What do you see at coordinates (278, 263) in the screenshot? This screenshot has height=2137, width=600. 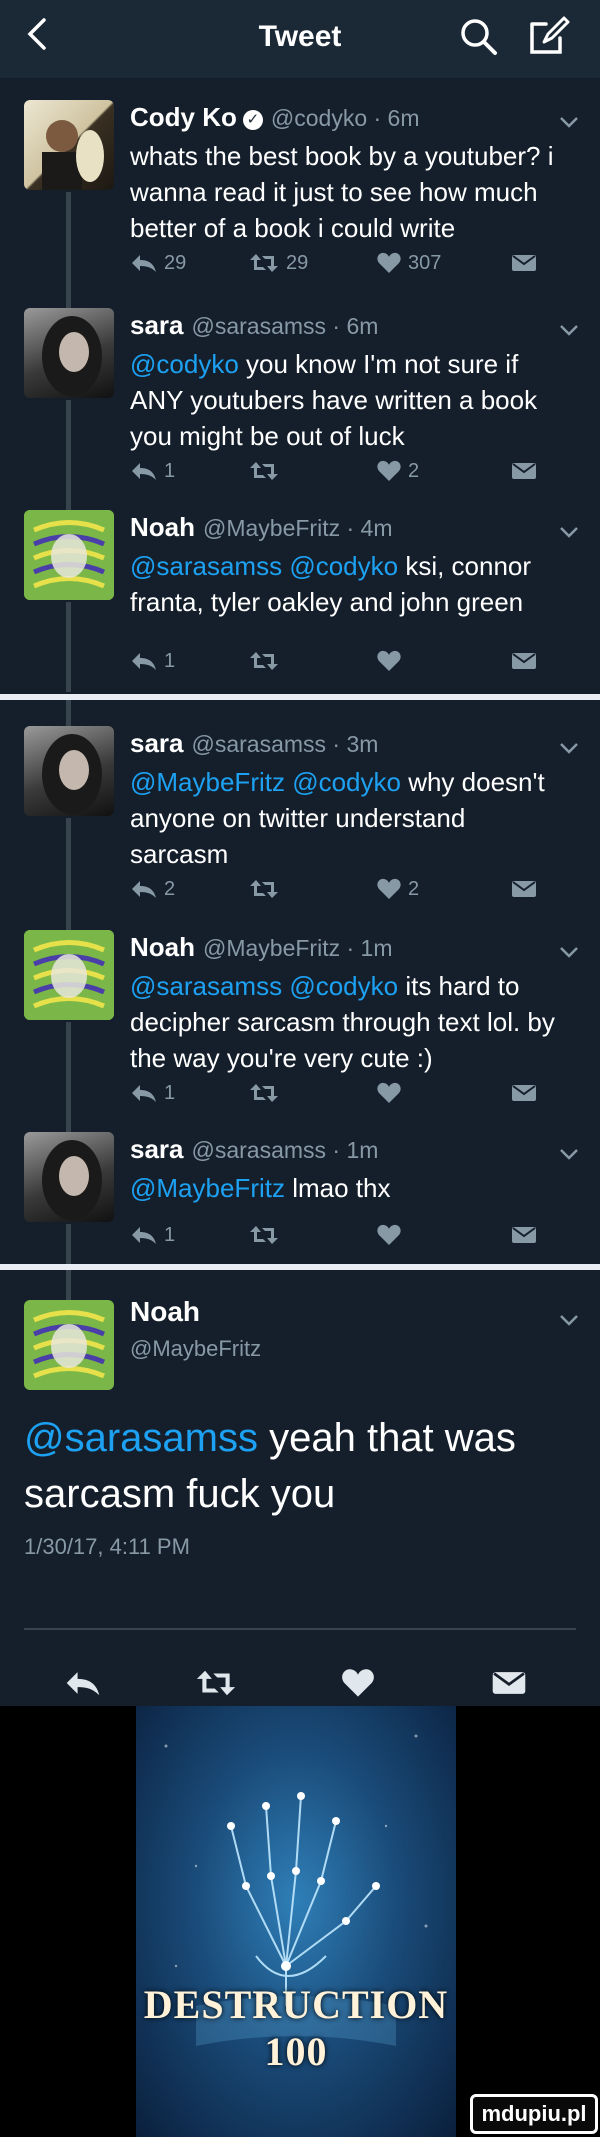 I see `retweet-button: 29` at bounding box center [278, 263].